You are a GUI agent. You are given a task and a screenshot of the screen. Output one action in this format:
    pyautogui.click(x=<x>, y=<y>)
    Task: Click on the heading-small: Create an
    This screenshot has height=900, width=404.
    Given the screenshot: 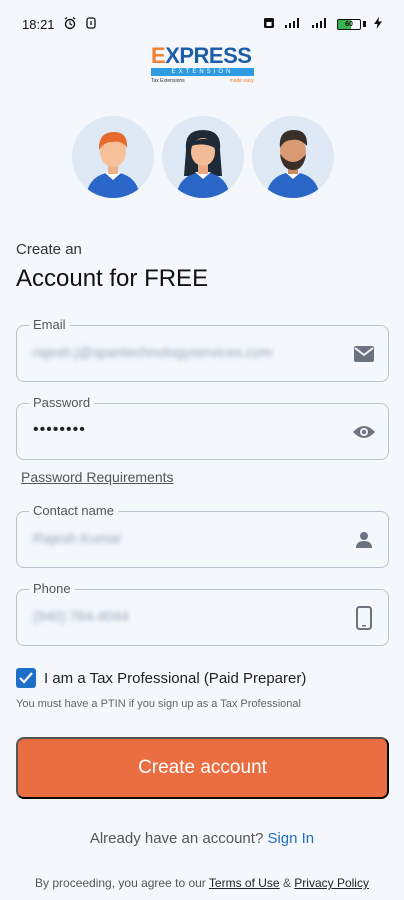 What is the action you would take?
    pyautogui.click(x=49, y=249)
    